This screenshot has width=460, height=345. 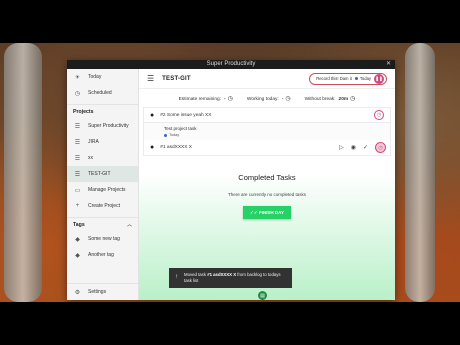 What do you see at coordinates (277, 135) in the screenshot?
I see `task-tag: Today` at bounding box center [277, 135].